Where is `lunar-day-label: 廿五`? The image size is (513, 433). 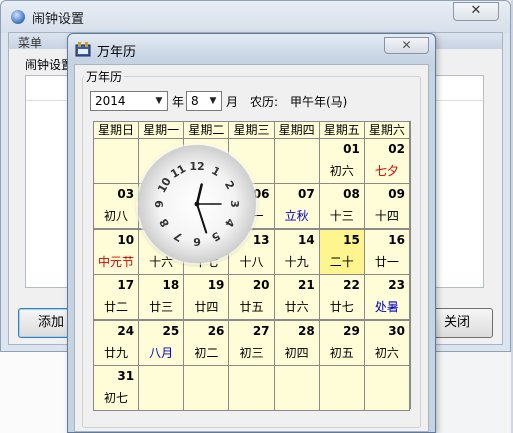
lunar-day-label: 廿五 is located at coordinates (251, 307).